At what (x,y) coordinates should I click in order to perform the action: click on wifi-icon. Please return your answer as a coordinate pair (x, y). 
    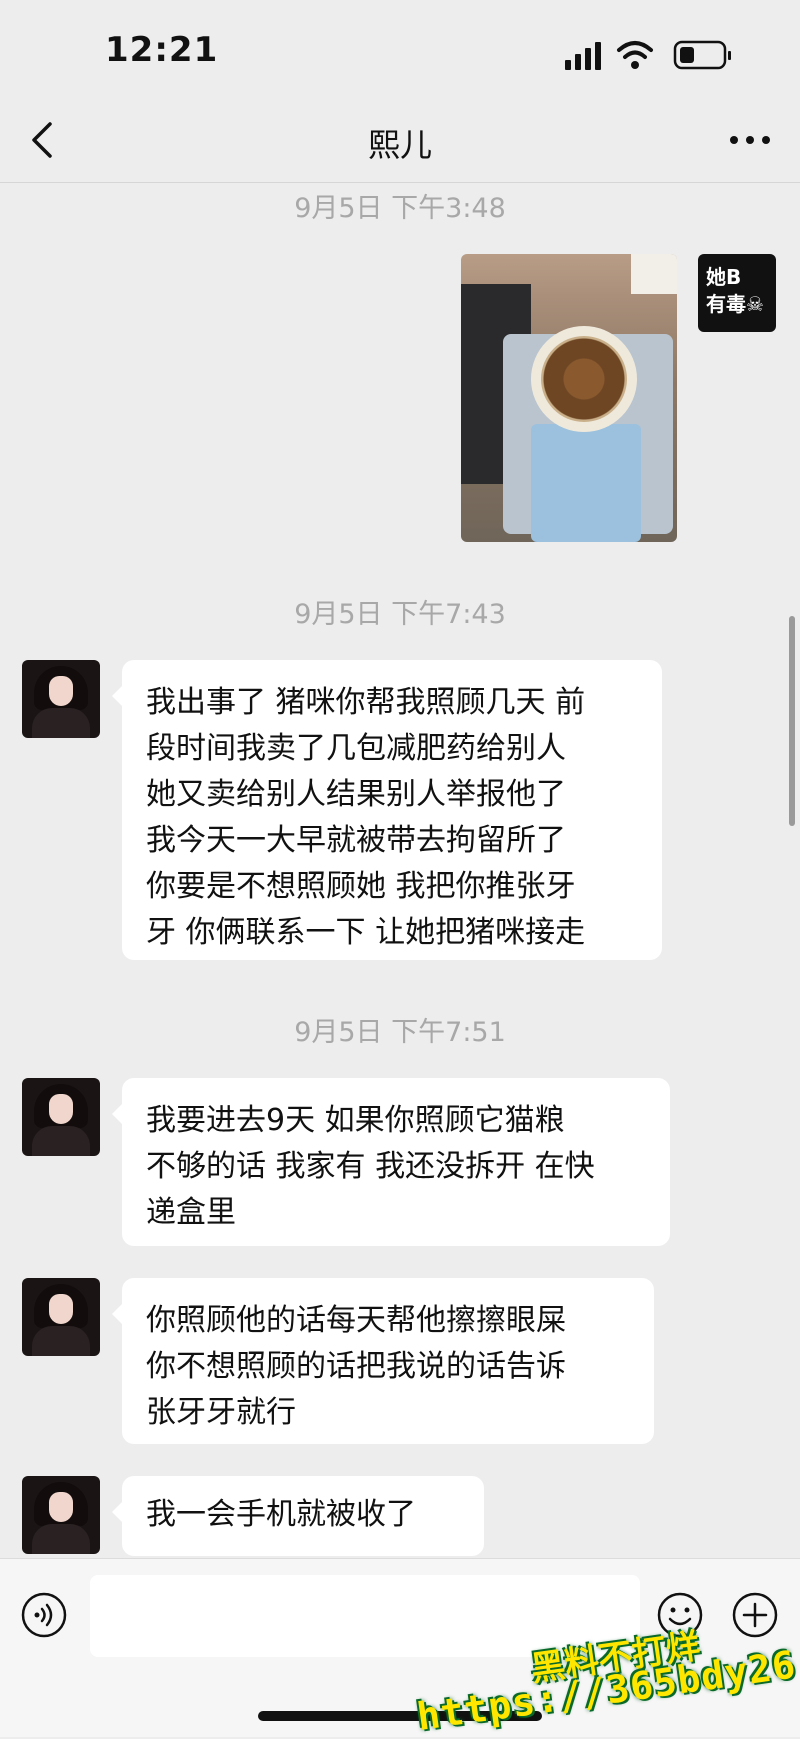
    Looking at the image, I should click on (635, 55).